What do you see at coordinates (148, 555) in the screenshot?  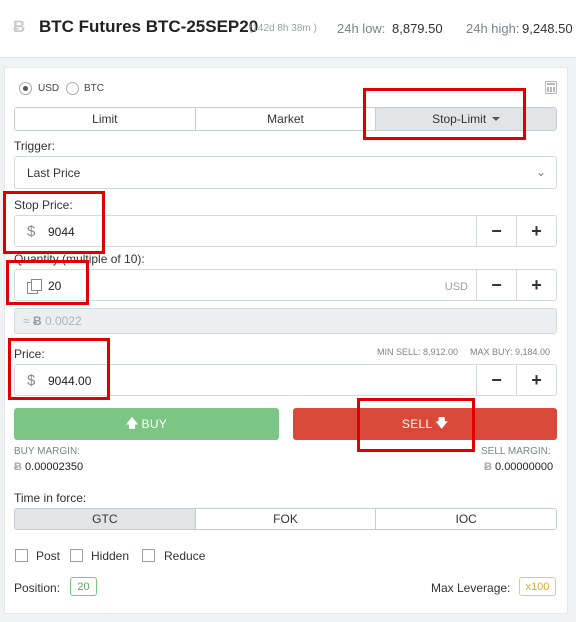 I see `reduce-checkbox` at bounding box center [148, 555].